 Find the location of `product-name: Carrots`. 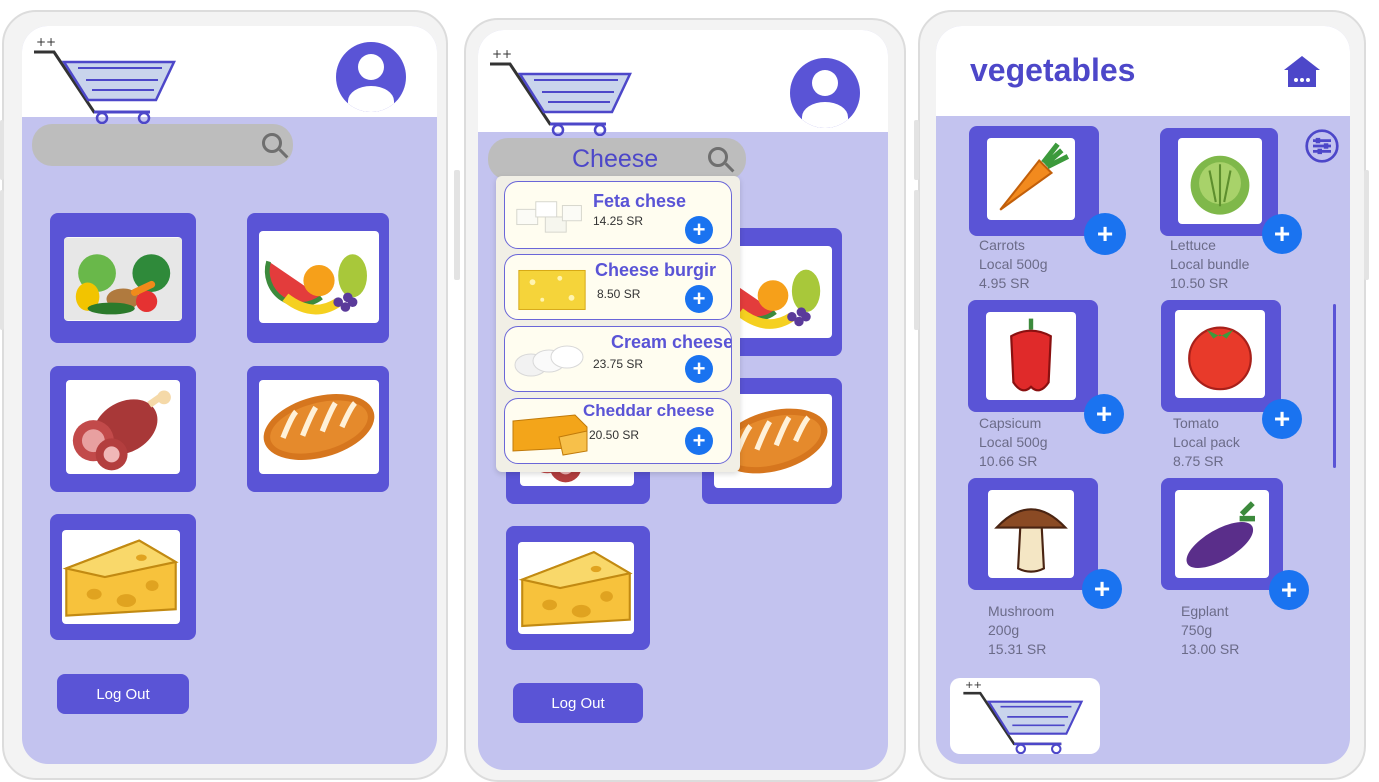

product-name: Carrots is located at coordinates (1002, 245).